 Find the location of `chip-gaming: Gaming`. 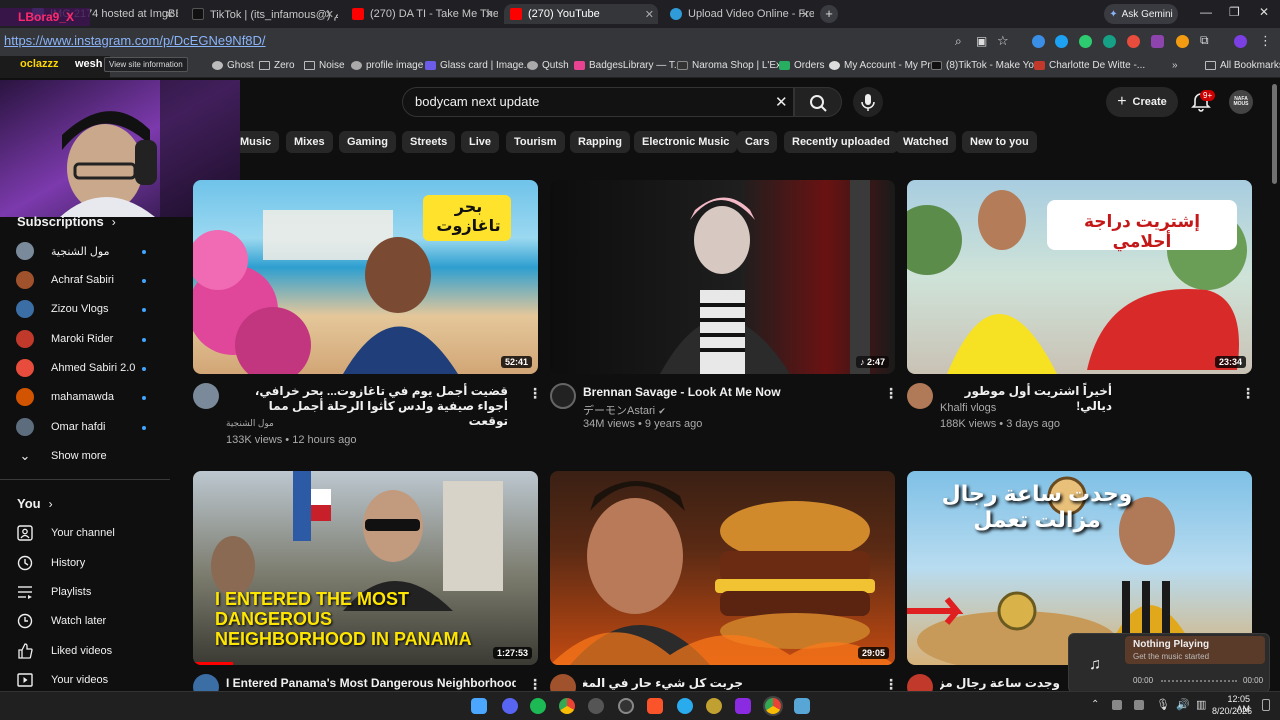

chip-gaming: Gaming is located at coordinates (367, 142).